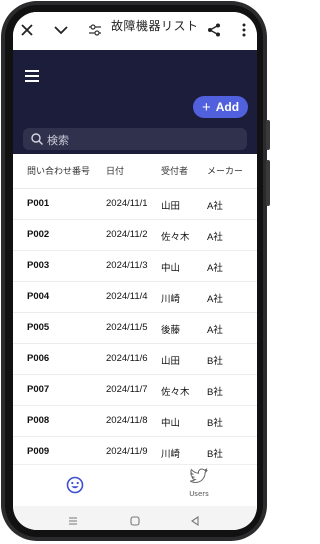 Image resolution: width=320 pixels, height=544 pixels. I want to click on cell-receiver: 後藤, so click(171, 330).